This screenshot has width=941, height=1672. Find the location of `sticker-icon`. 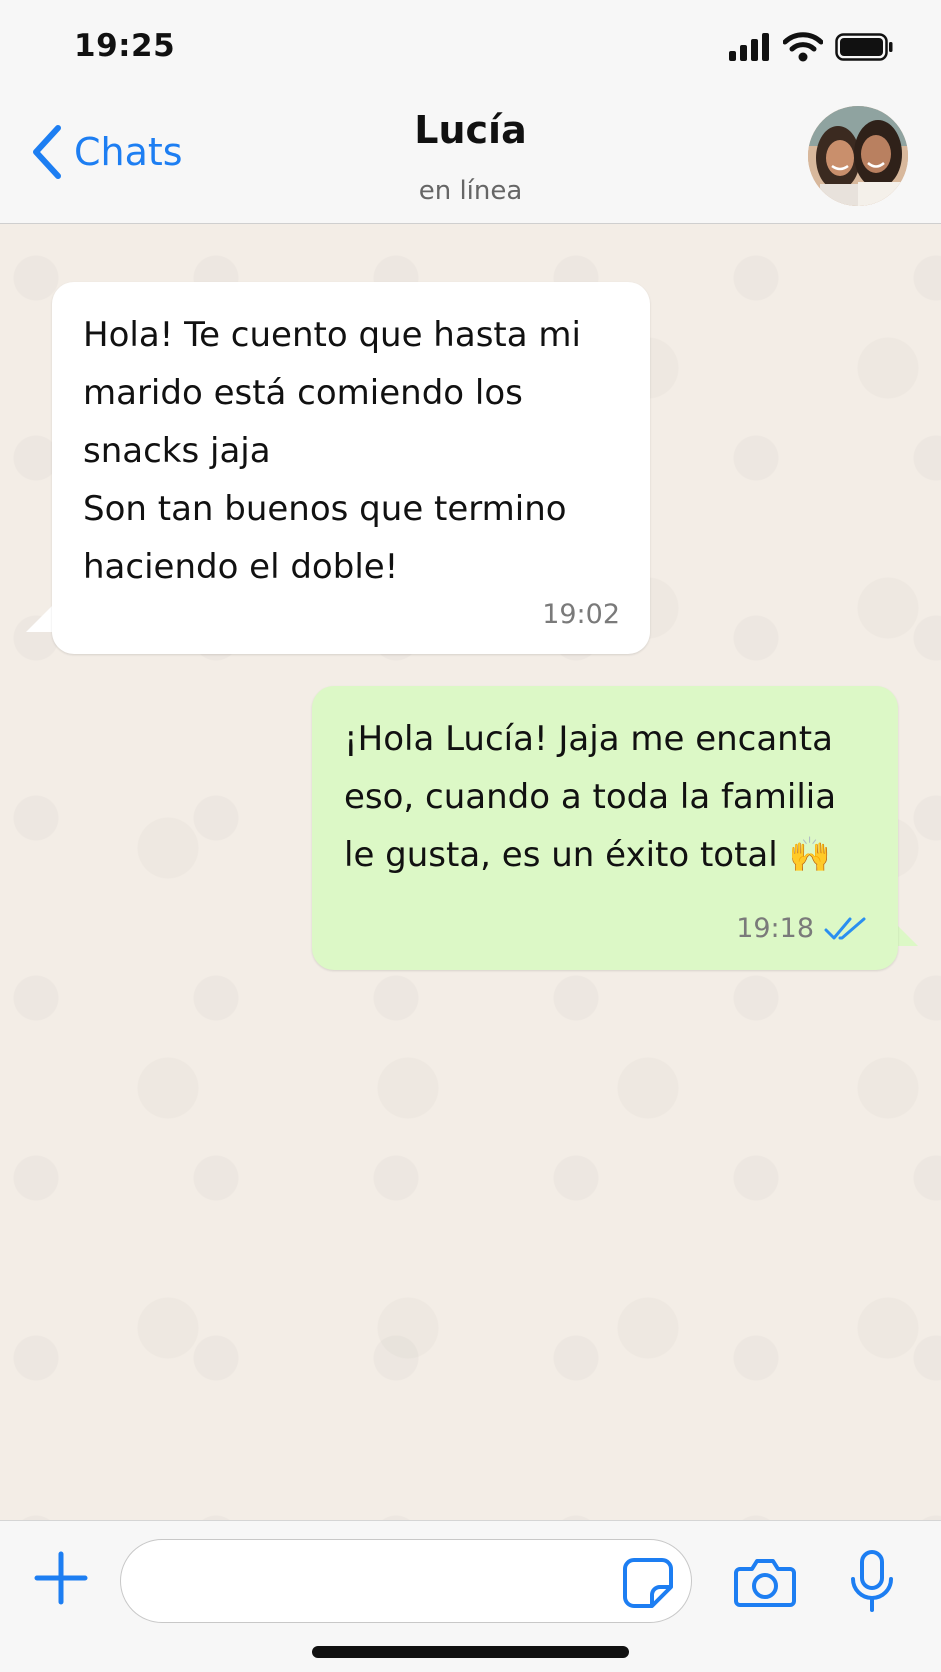

sticker-icon is located at coordinates (648, 1583).